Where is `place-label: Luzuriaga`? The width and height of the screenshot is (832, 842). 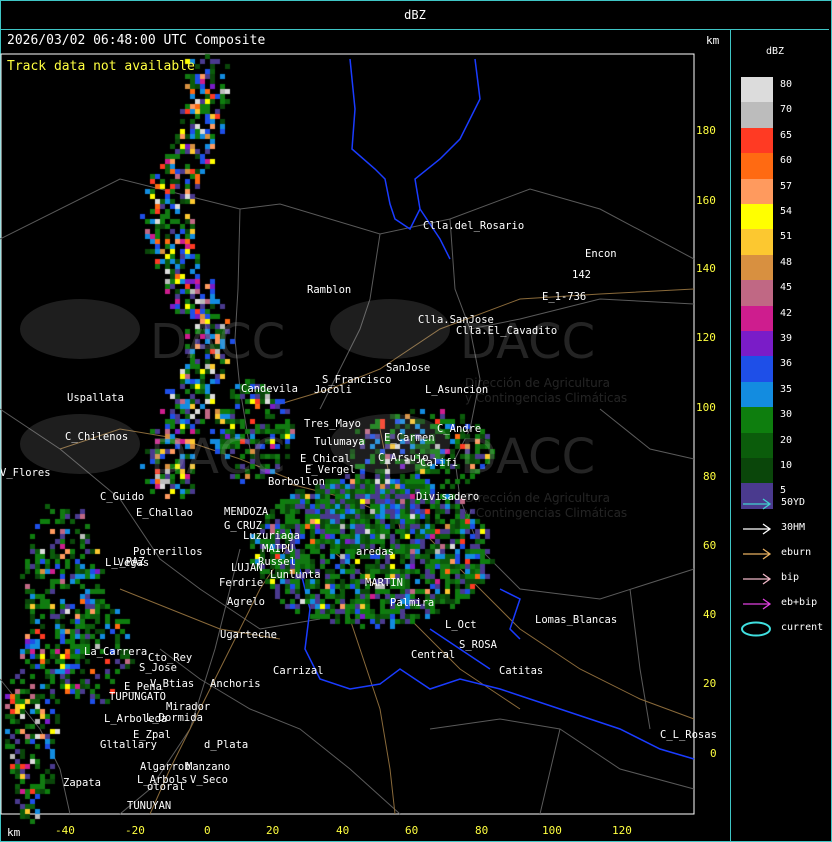
place-label: Luzuriaga is located at coordinates (271, 536).